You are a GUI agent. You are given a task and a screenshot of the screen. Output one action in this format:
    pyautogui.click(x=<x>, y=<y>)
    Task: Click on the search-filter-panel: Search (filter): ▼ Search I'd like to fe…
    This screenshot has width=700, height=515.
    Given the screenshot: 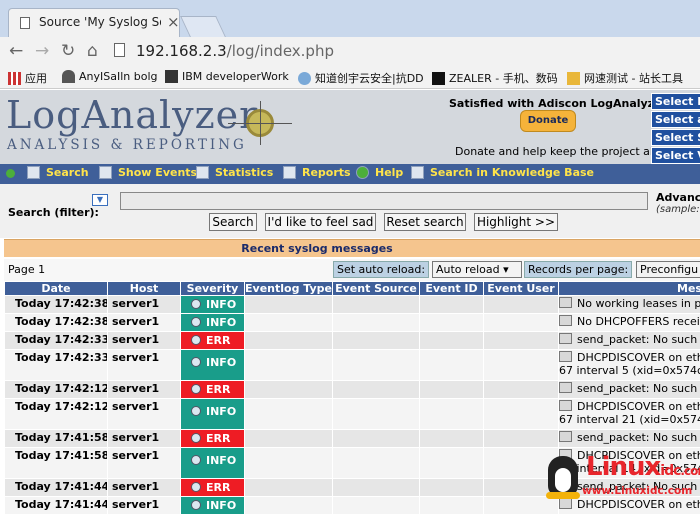 What is the action you would take?
    pyautogui.click(x=350, y=211)
    